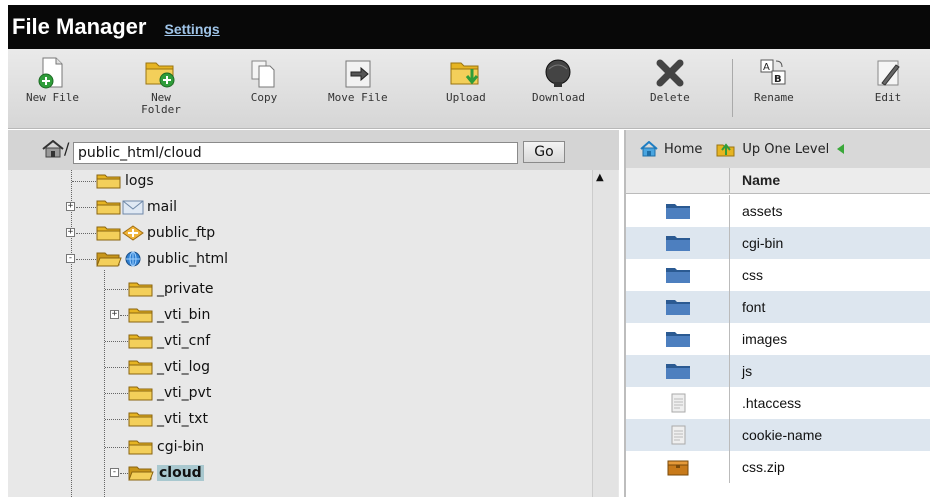 Image resolution: width=930 pixels, height=497 pixels. I want to click on file-name: css, so click(752, 275).